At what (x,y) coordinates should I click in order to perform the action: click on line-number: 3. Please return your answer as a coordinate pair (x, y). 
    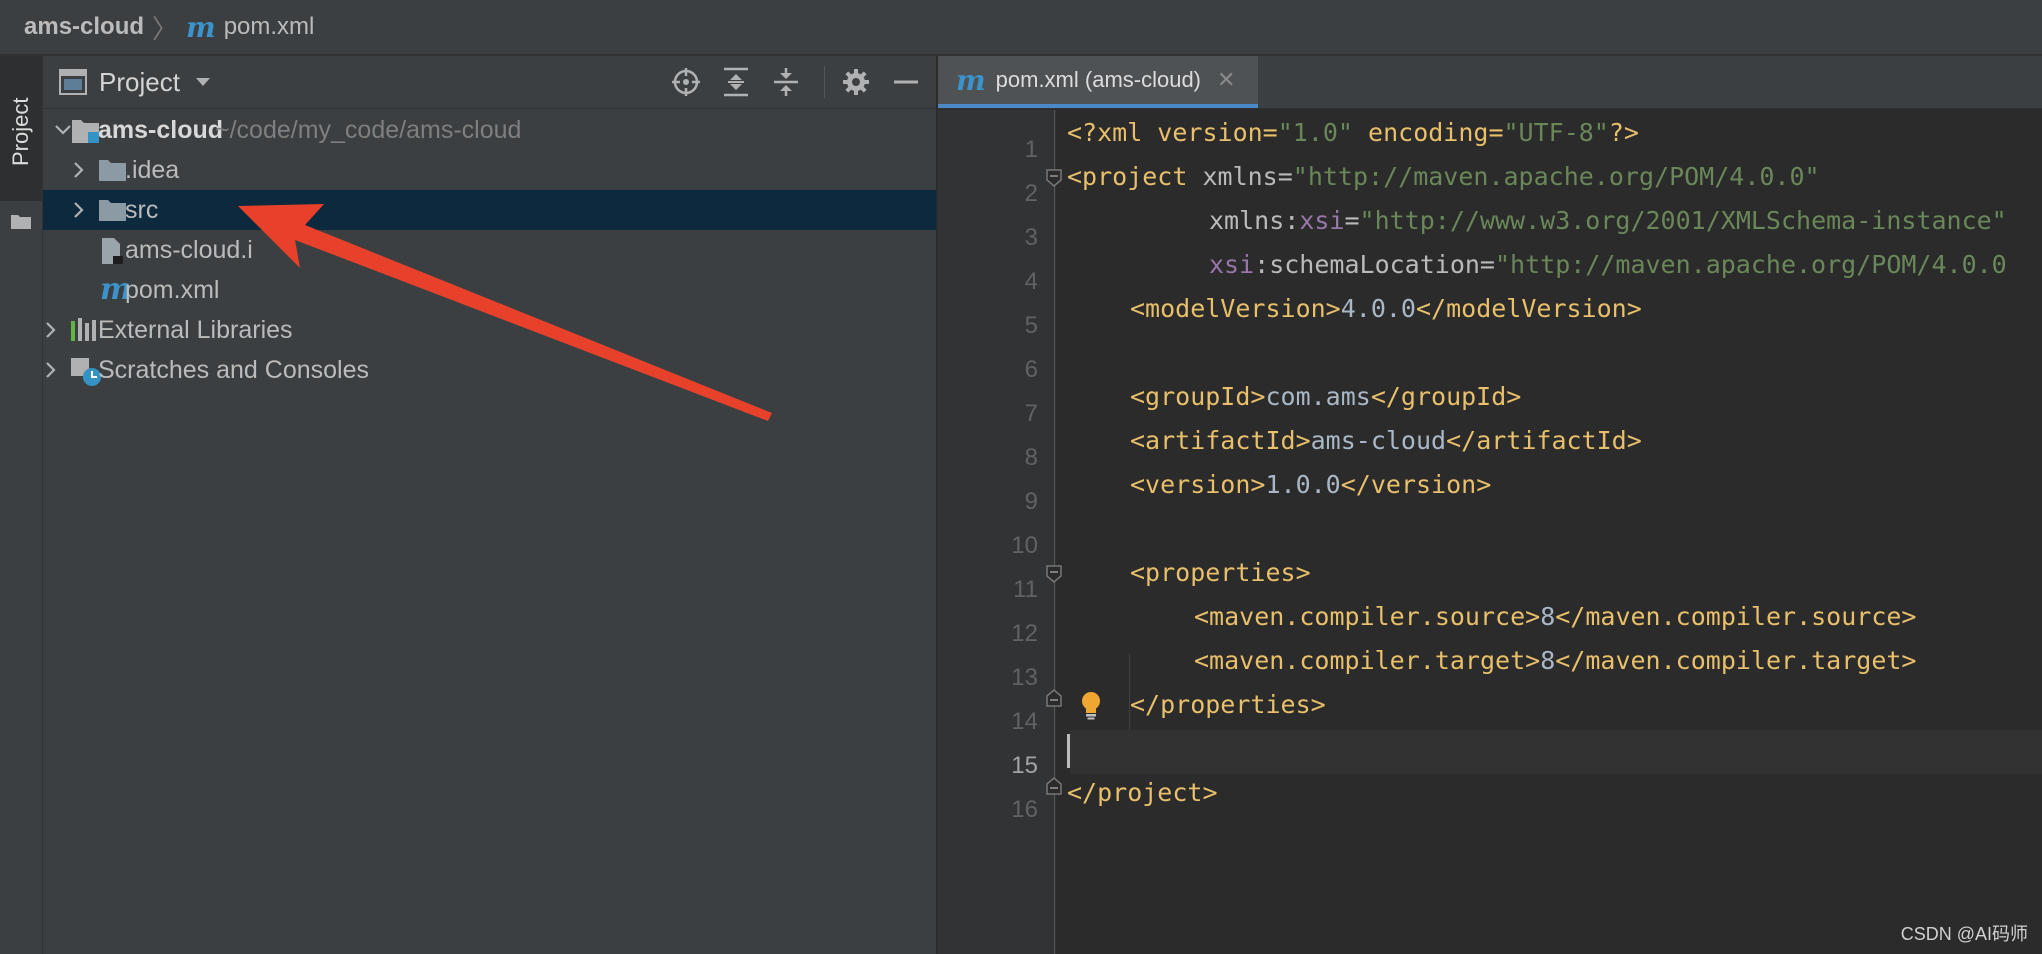
    Looking at the image, I should click on (1031, 237).